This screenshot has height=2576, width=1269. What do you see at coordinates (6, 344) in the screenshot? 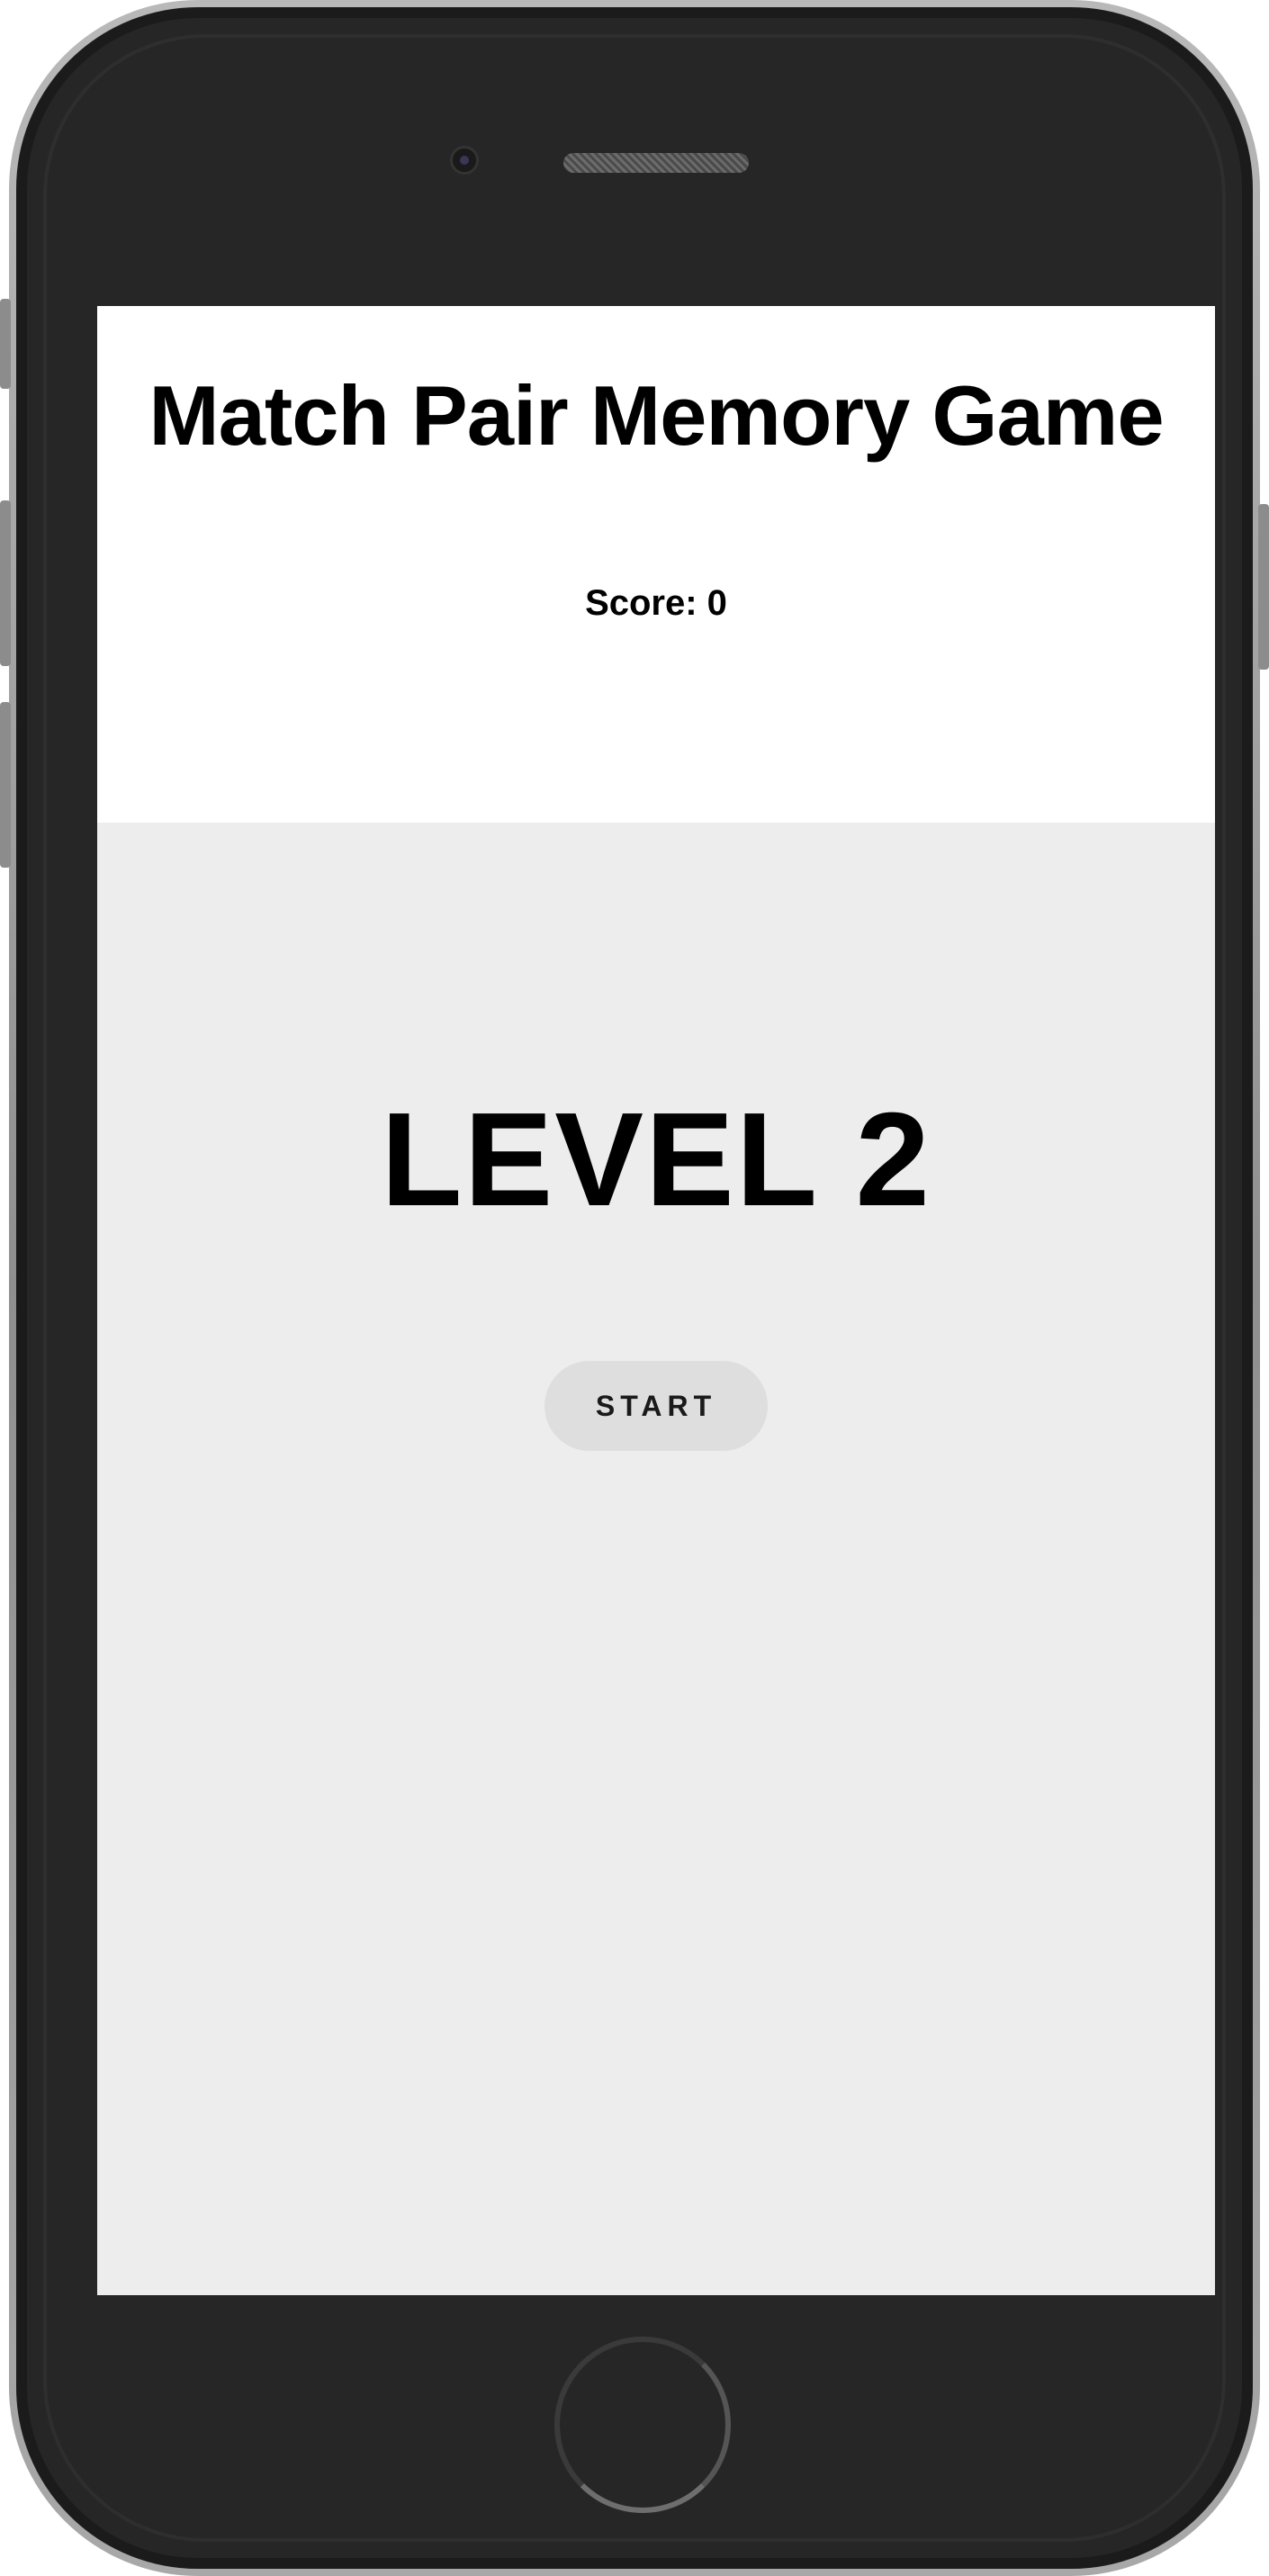
I see `mute-switch` at bounding box center [6, 344].